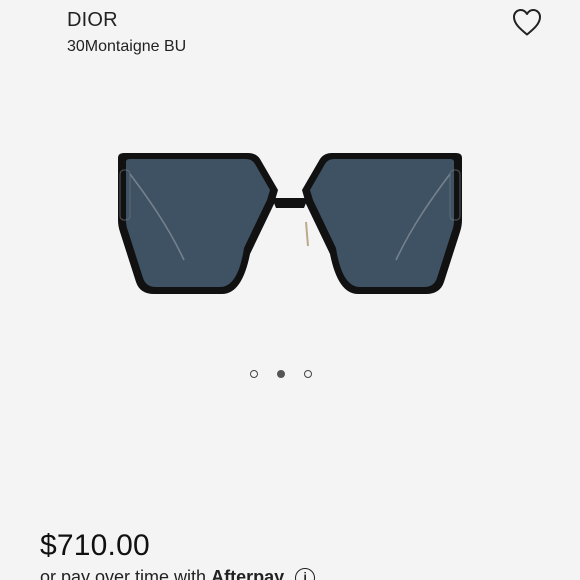 The image size is (580, 580). I want to click on afterpay-message: or pay over time with Afterpay i, so click(178, 573).